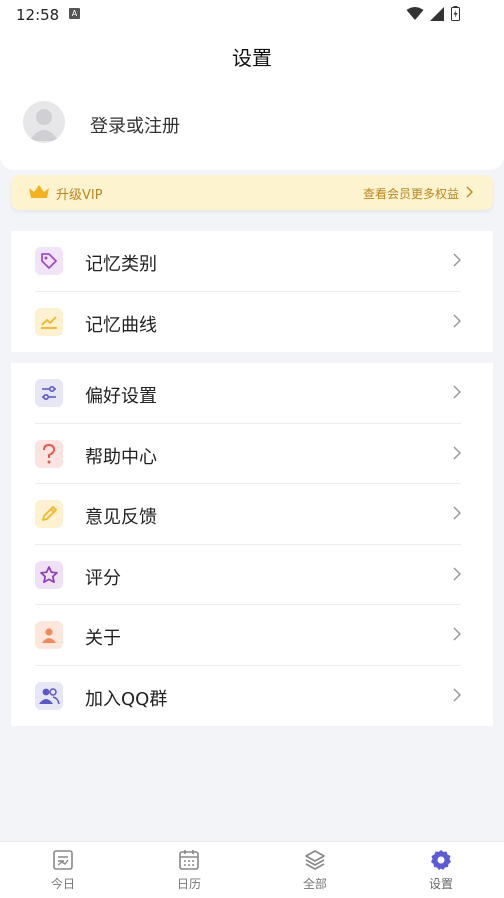 The width and height of the screenshot is (504, 898). What do you see at coordinates (252, 322) in the screenshot?
I see `menu-item-memory-curve: 记忆曲线` at bounding box center [252, 322].